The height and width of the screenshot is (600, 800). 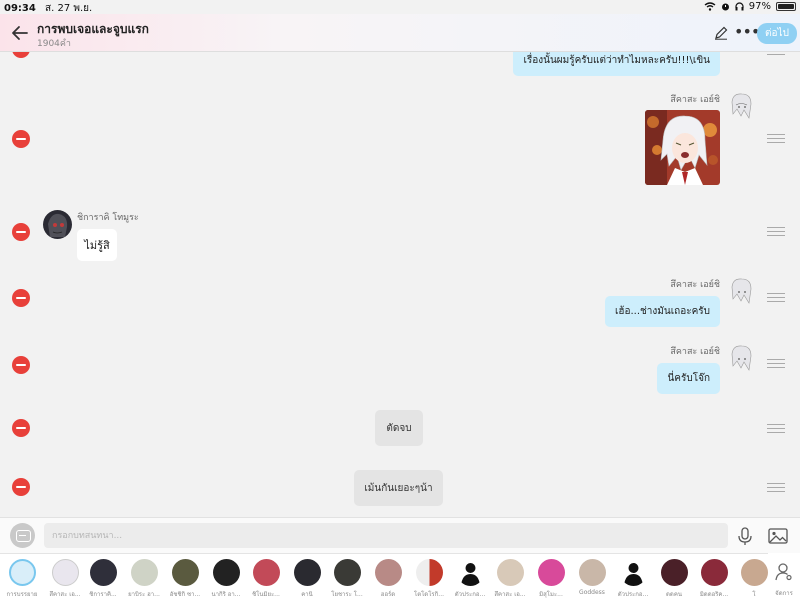 What do you see at coordinates (399, 428) in the screenshot?
I see `narration-bubble: ตัดจบ` at bounding box center [399, 428].